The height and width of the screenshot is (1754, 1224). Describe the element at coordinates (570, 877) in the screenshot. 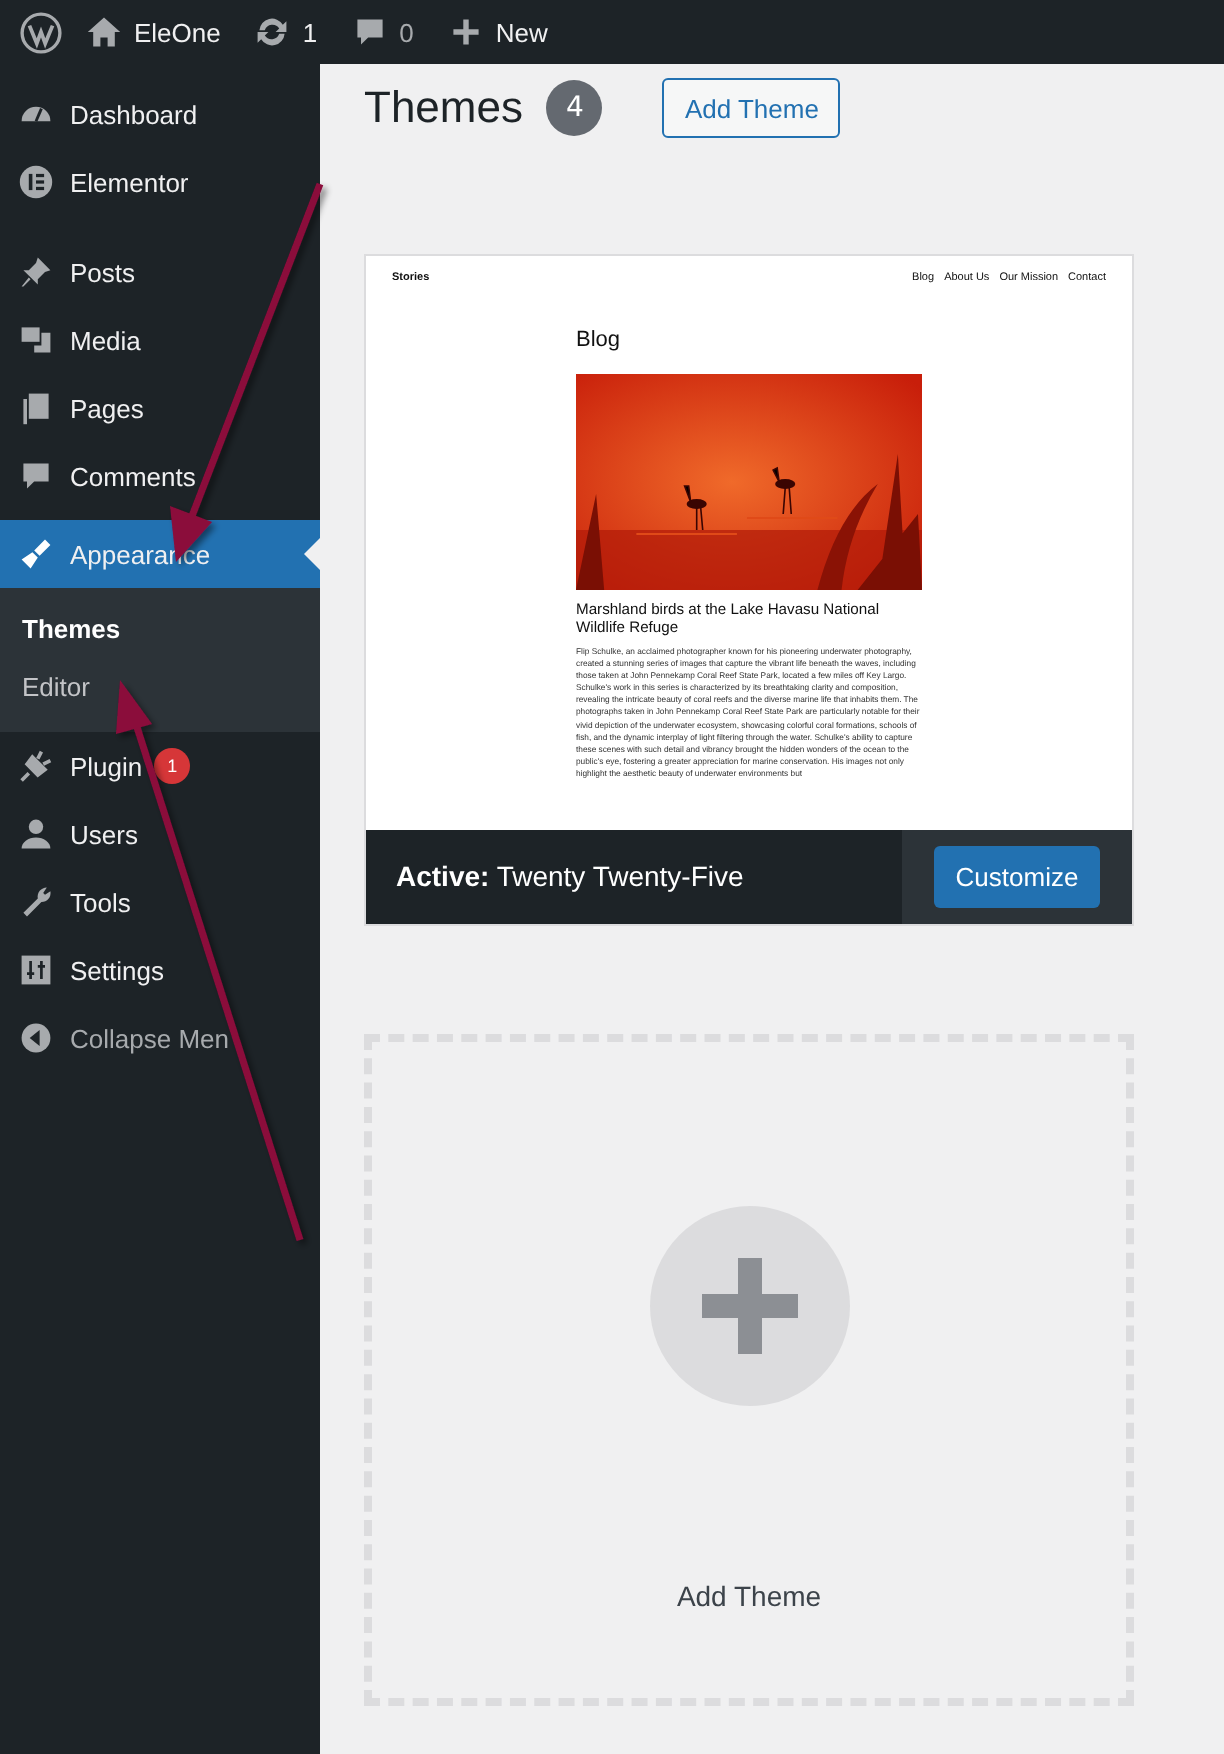

I see `active-theme-name: Active: Twenty Twenty-Five` at that location.